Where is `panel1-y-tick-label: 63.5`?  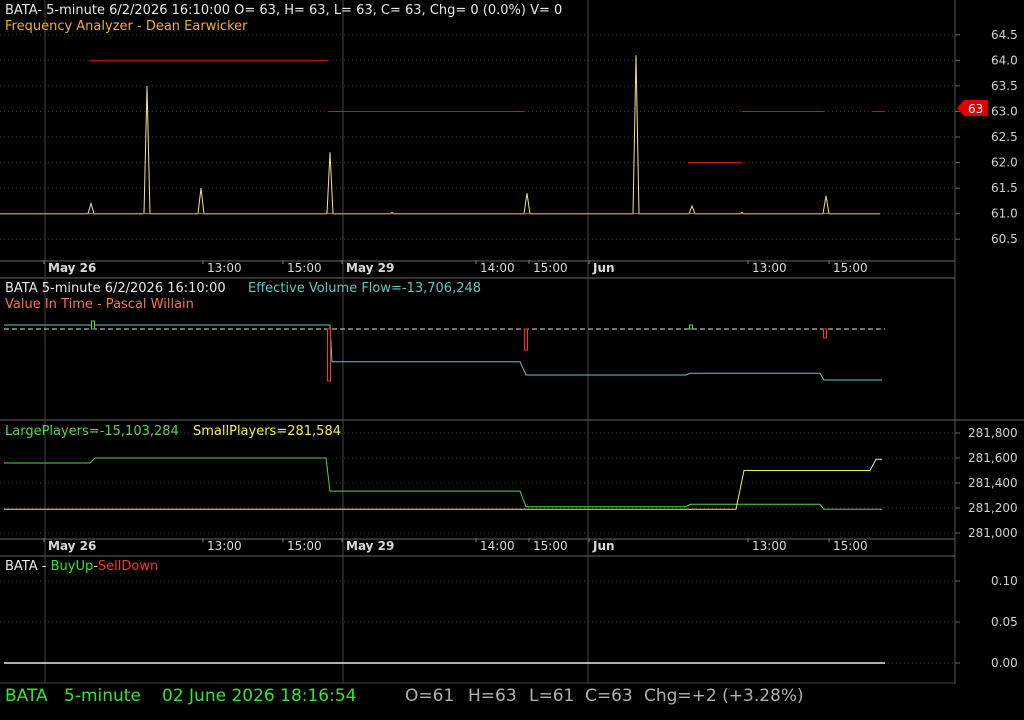
panel1-y-tick-label: 63.5 is located at coordinates (1004, 86).